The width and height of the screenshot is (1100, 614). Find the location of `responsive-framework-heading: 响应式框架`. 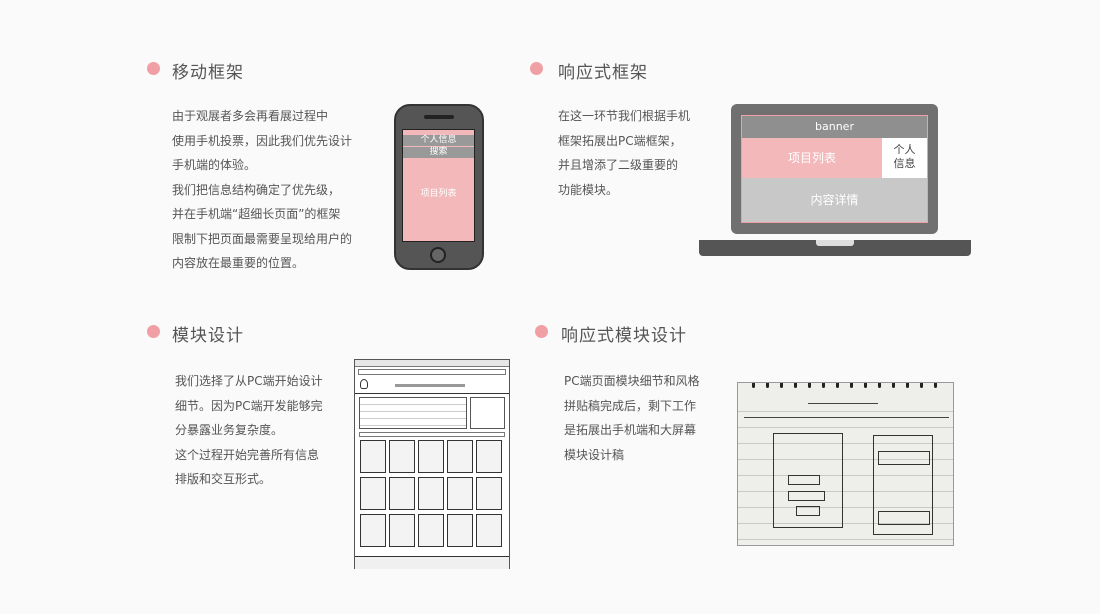

responsive-framework-heading: 响应式框架 is located at coordinates (603, 73).